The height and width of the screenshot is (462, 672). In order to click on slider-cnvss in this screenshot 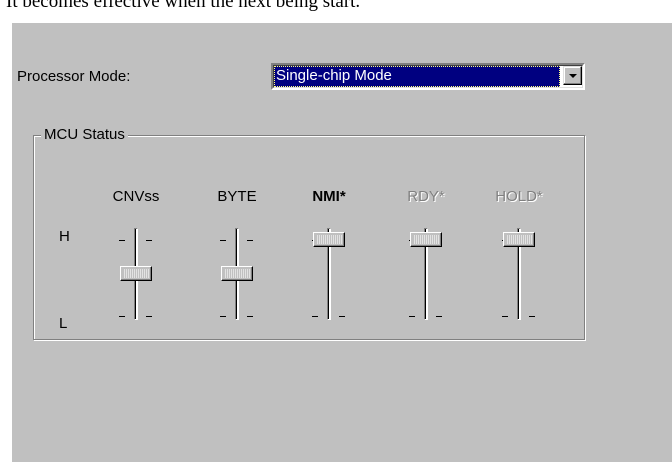, I will do `click(136, 281)`.